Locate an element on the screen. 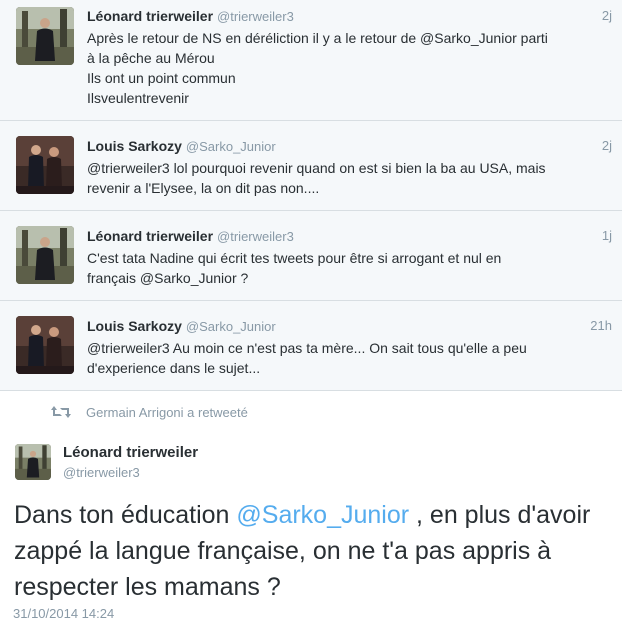  tweet-header: Léonard trierweiler @trierweiler3 1j is located at coordinates (349, 237).